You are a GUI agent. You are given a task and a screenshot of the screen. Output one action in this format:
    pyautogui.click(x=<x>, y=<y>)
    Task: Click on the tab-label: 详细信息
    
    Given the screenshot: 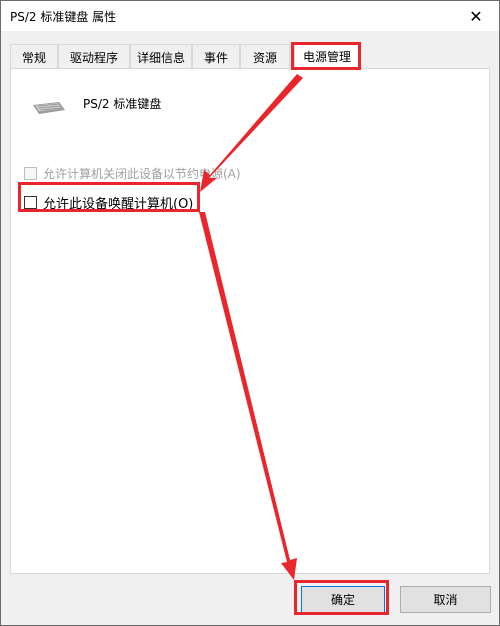 What is the action you would take?
    pyautogui.click(x=160, y=57)
    